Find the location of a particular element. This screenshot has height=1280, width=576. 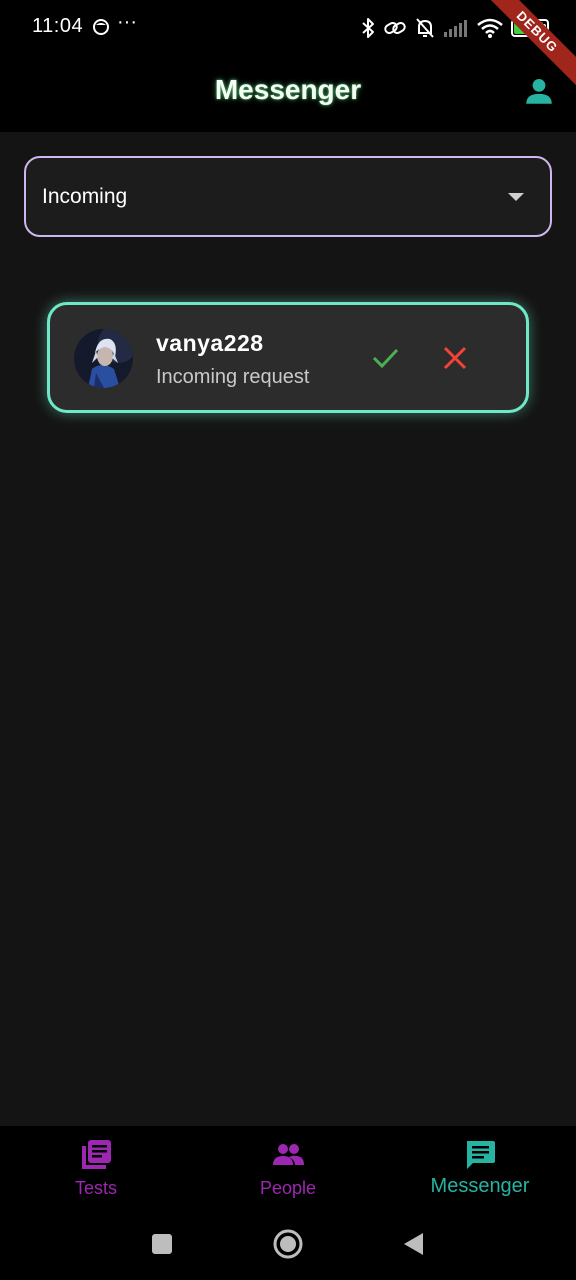

chat-icon is located at coordinates (481, 1155).